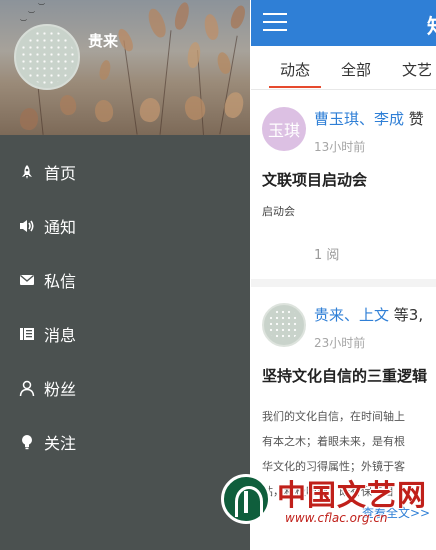  What do you see at coordinates (333, 416) in the screenshot?
I see `excerpt-line: 我们的文化自信，在时间轴上` at bounding box center [333, 416].